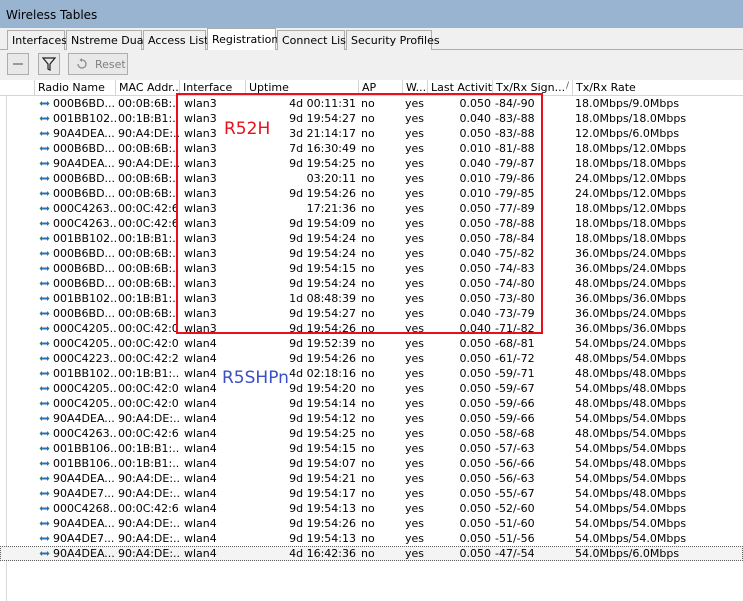 This screenshot has height=601, width=743. Describe the element at coordinates (515, 418) in the screenshot. I see `cell-tx-rx-signal: -59/-66` at that location.